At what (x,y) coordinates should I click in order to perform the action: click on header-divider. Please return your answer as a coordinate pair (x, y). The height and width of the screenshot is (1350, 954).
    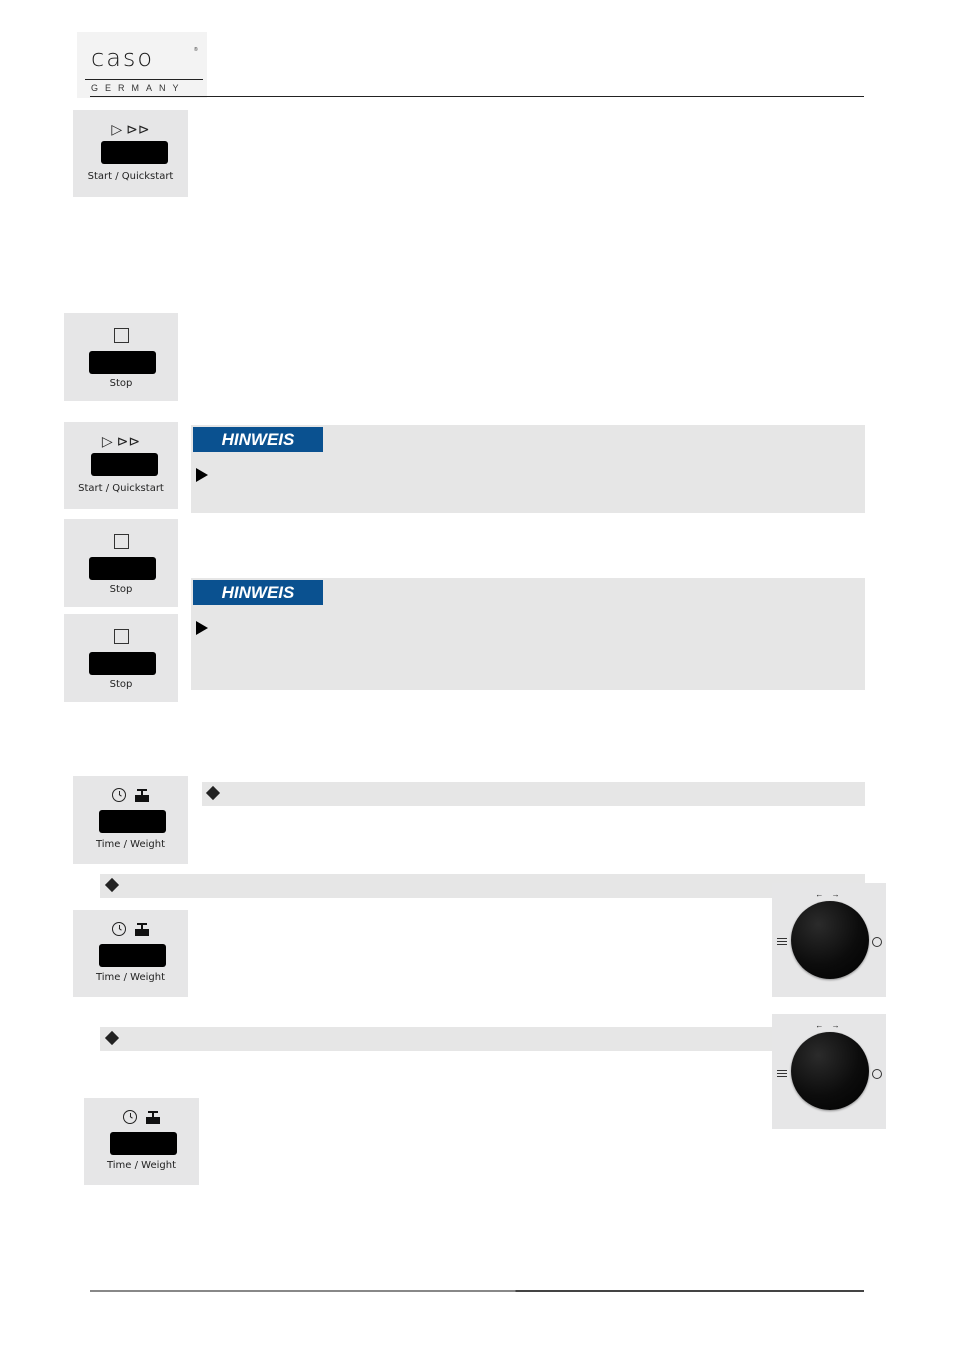
    Looking at the image, I should click on (477, 96).